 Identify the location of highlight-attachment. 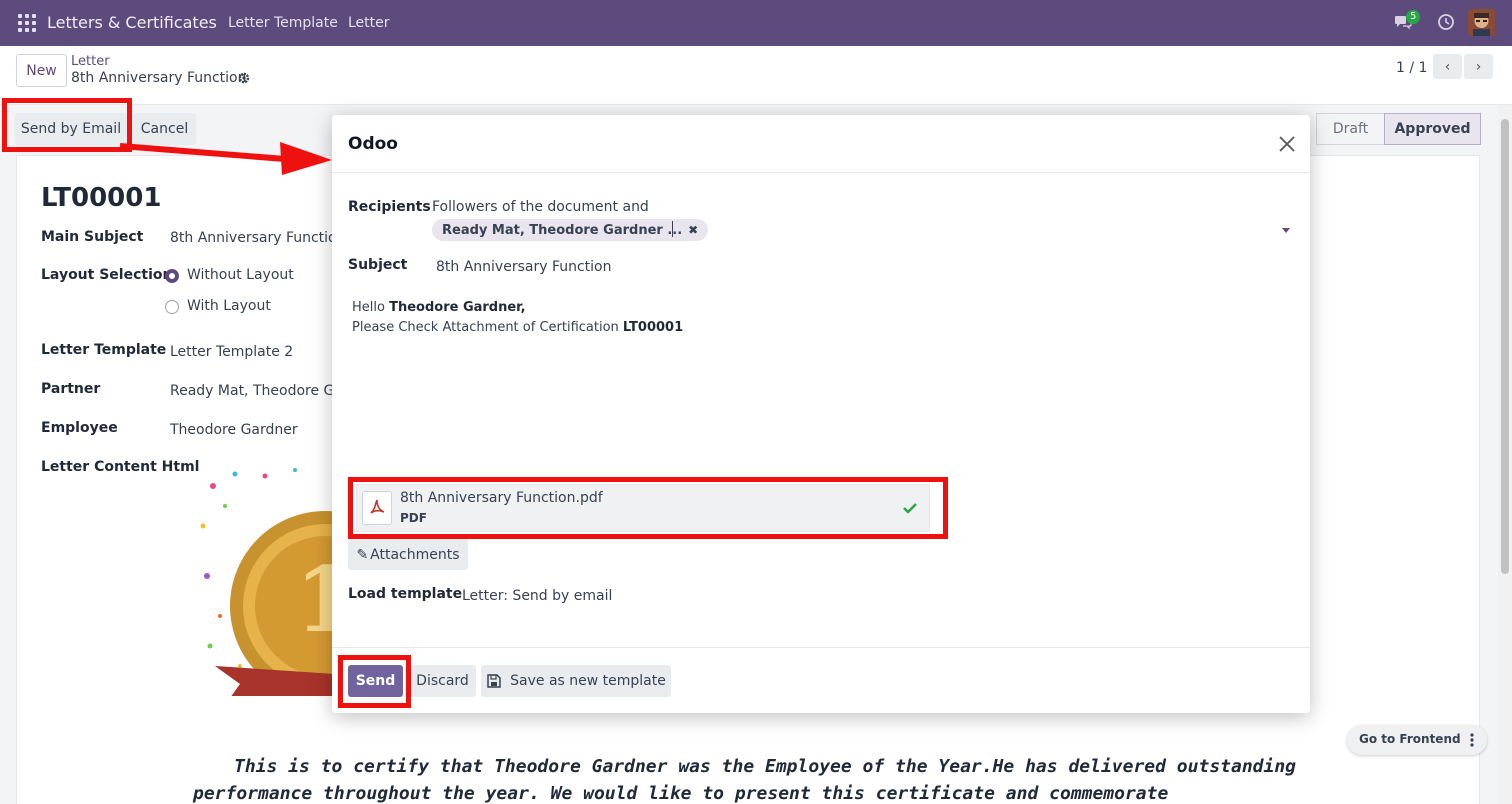
(648, 508).